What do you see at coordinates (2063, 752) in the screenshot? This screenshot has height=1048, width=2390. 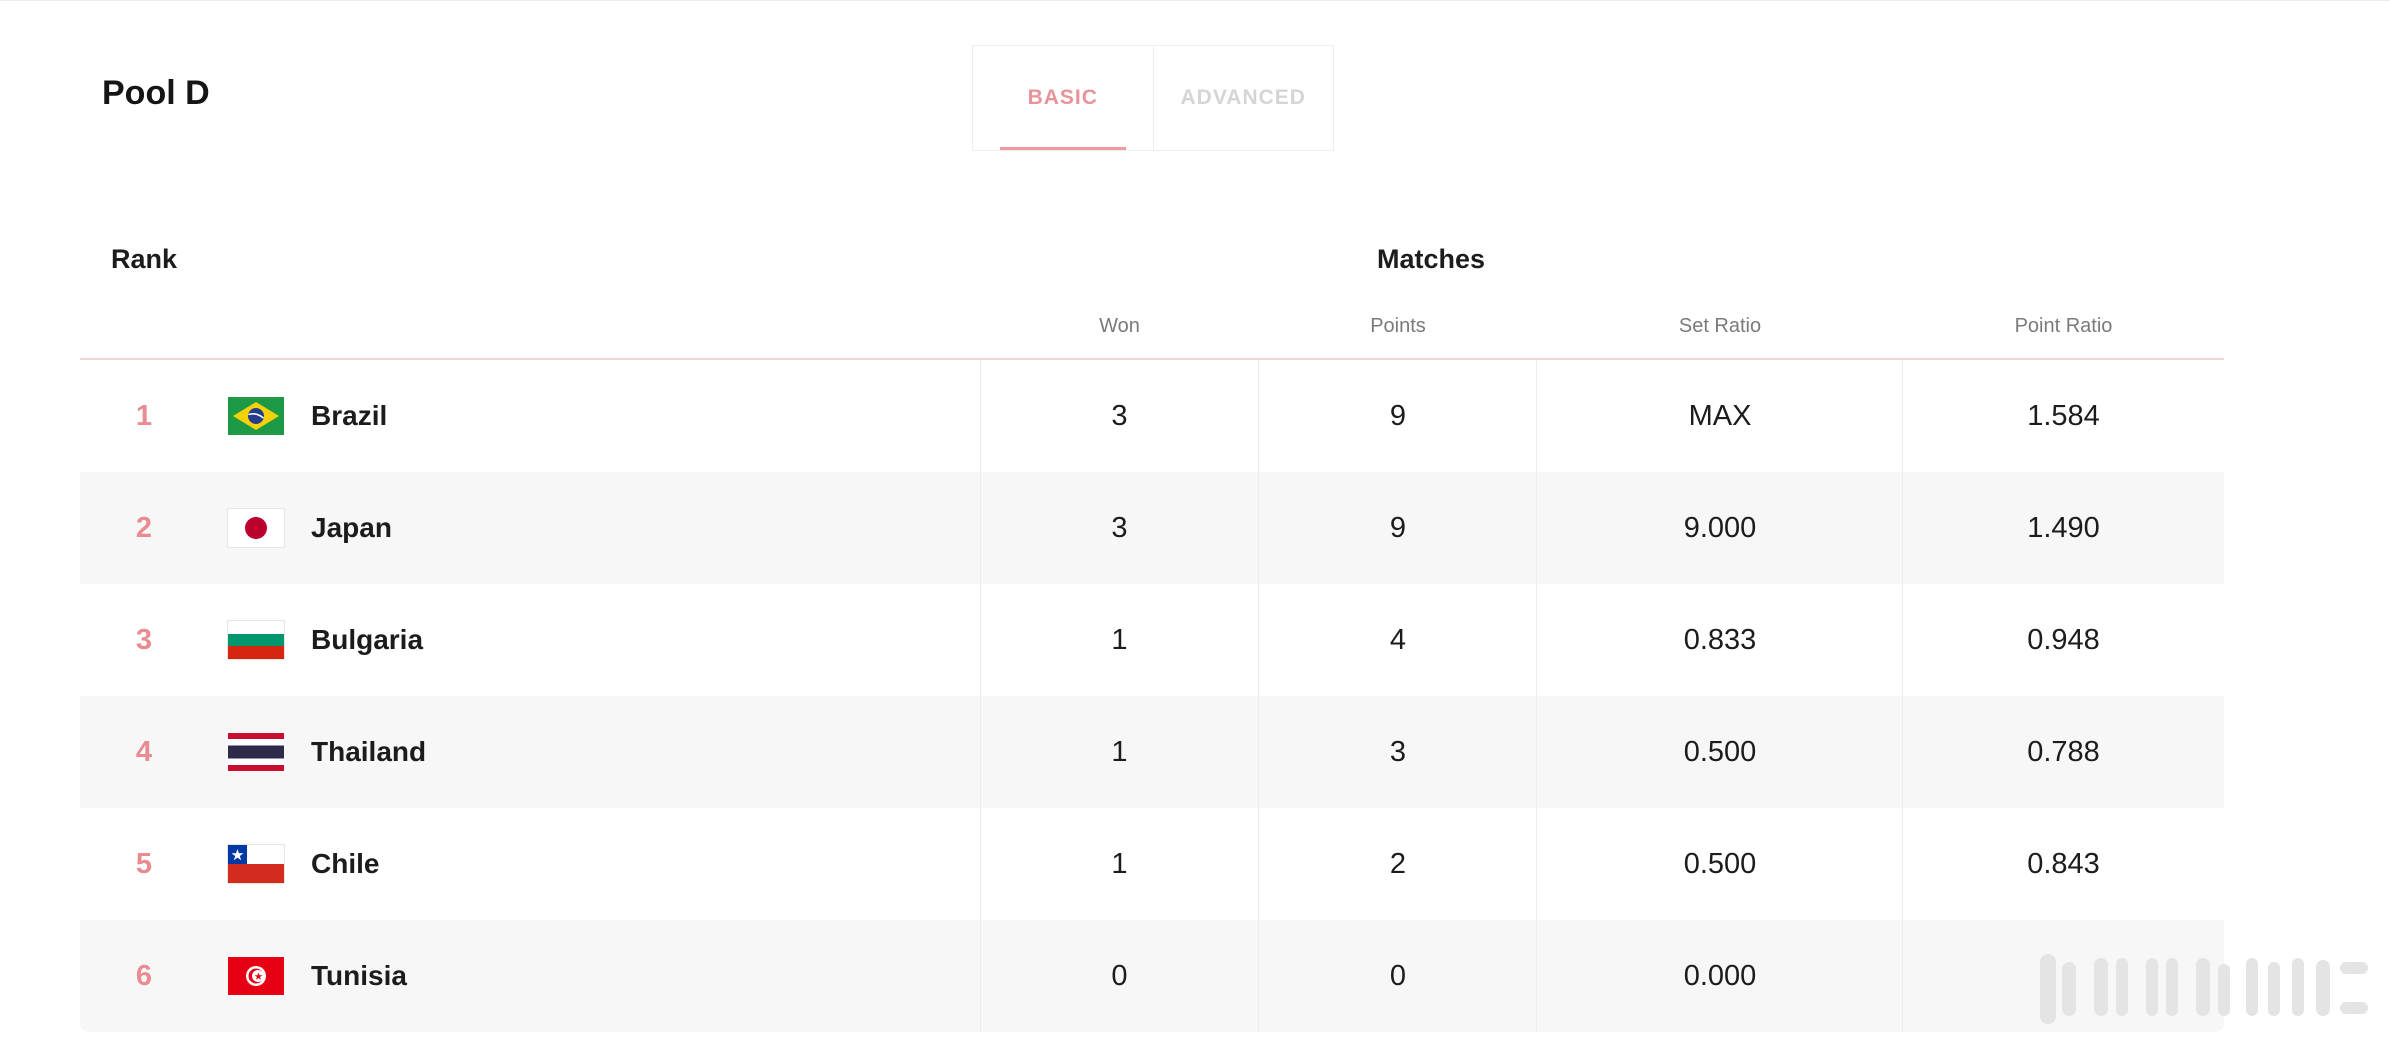 I see `point-ratio-cell: 0.788` at bounding box center [2063, 752].